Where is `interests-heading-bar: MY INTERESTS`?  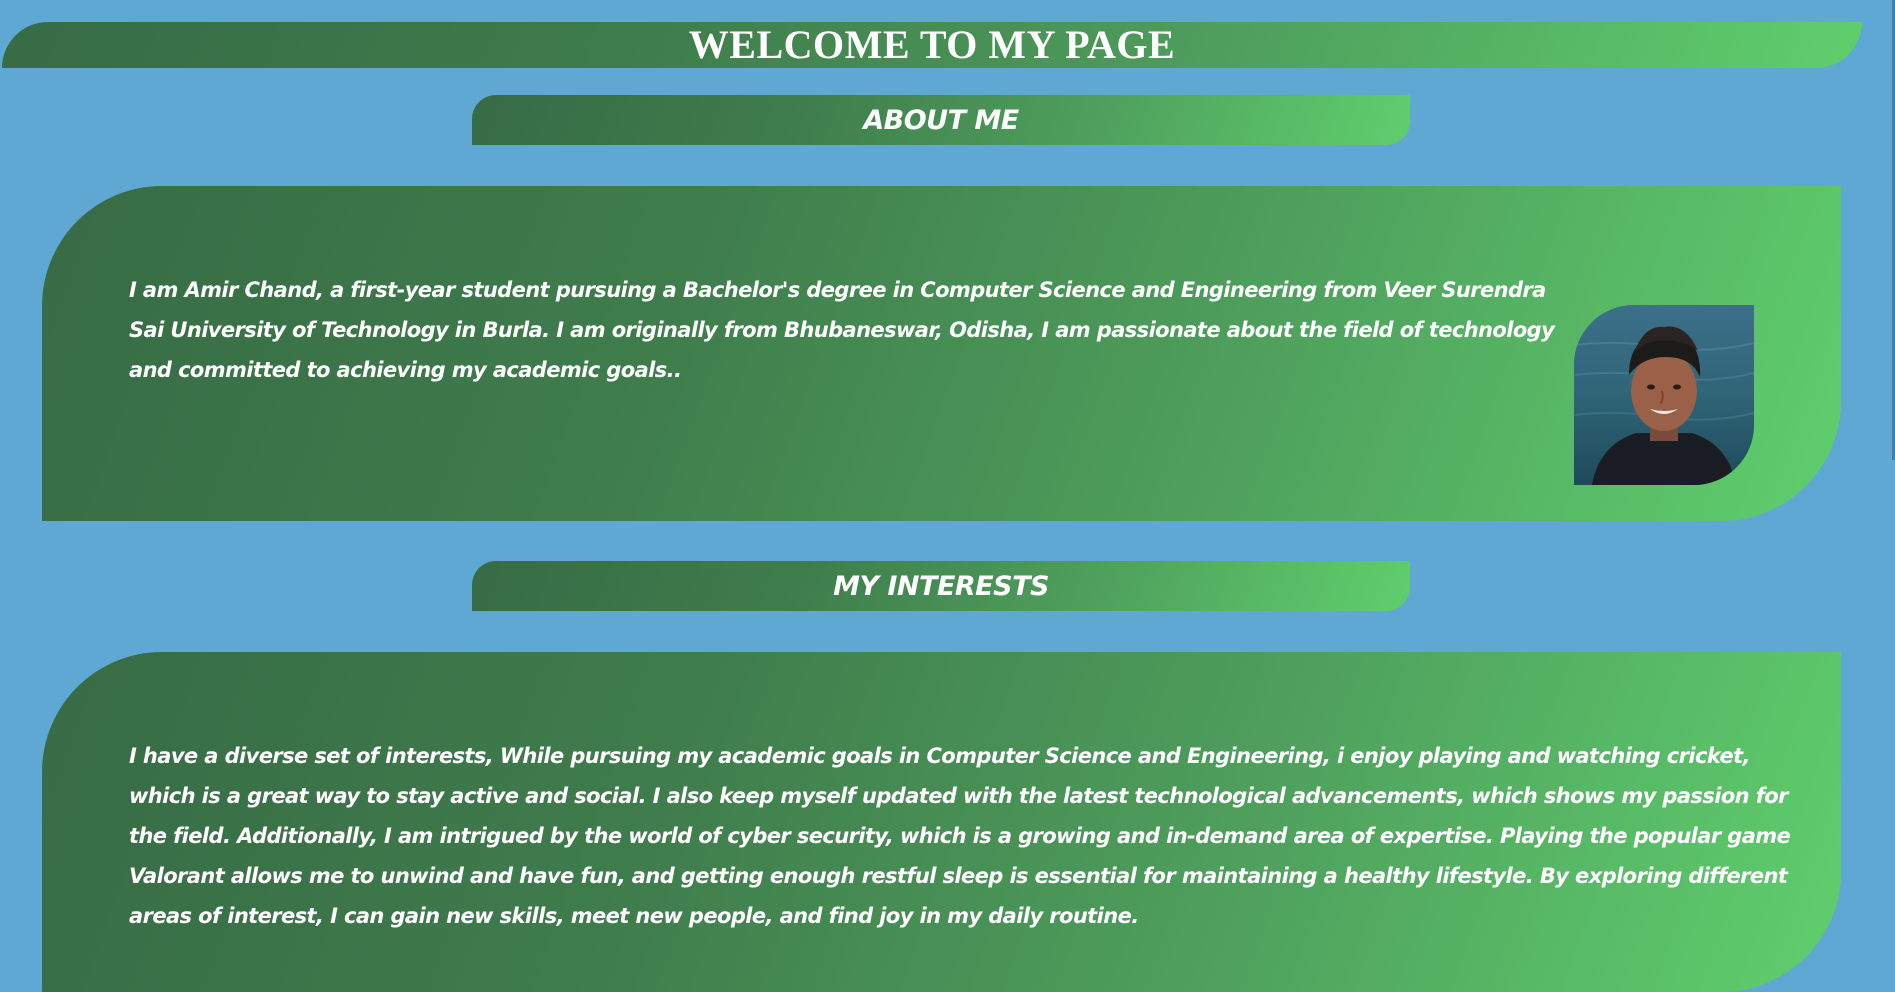
interests-heading-bar: MY INTERESTS is located at coordinates (941, 586).